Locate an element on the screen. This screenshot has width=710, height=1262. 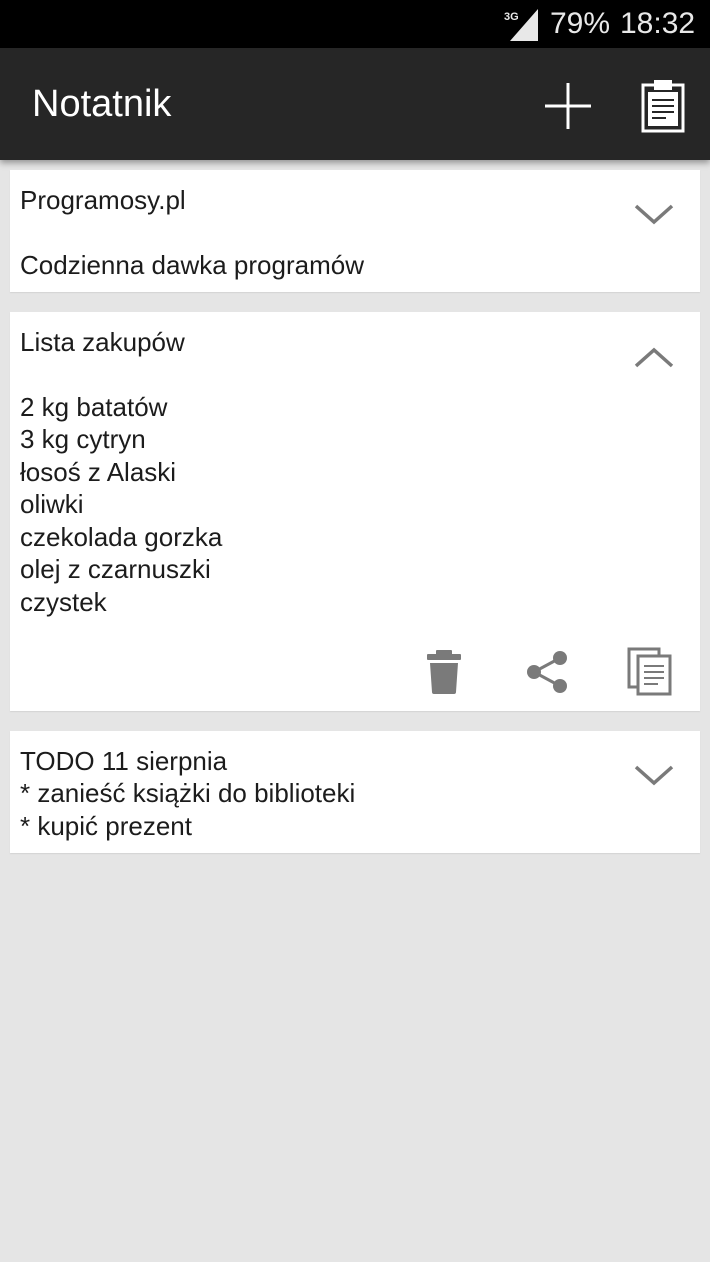
note-line: Codzienna dawka programów is located at coordinates (192, 265).